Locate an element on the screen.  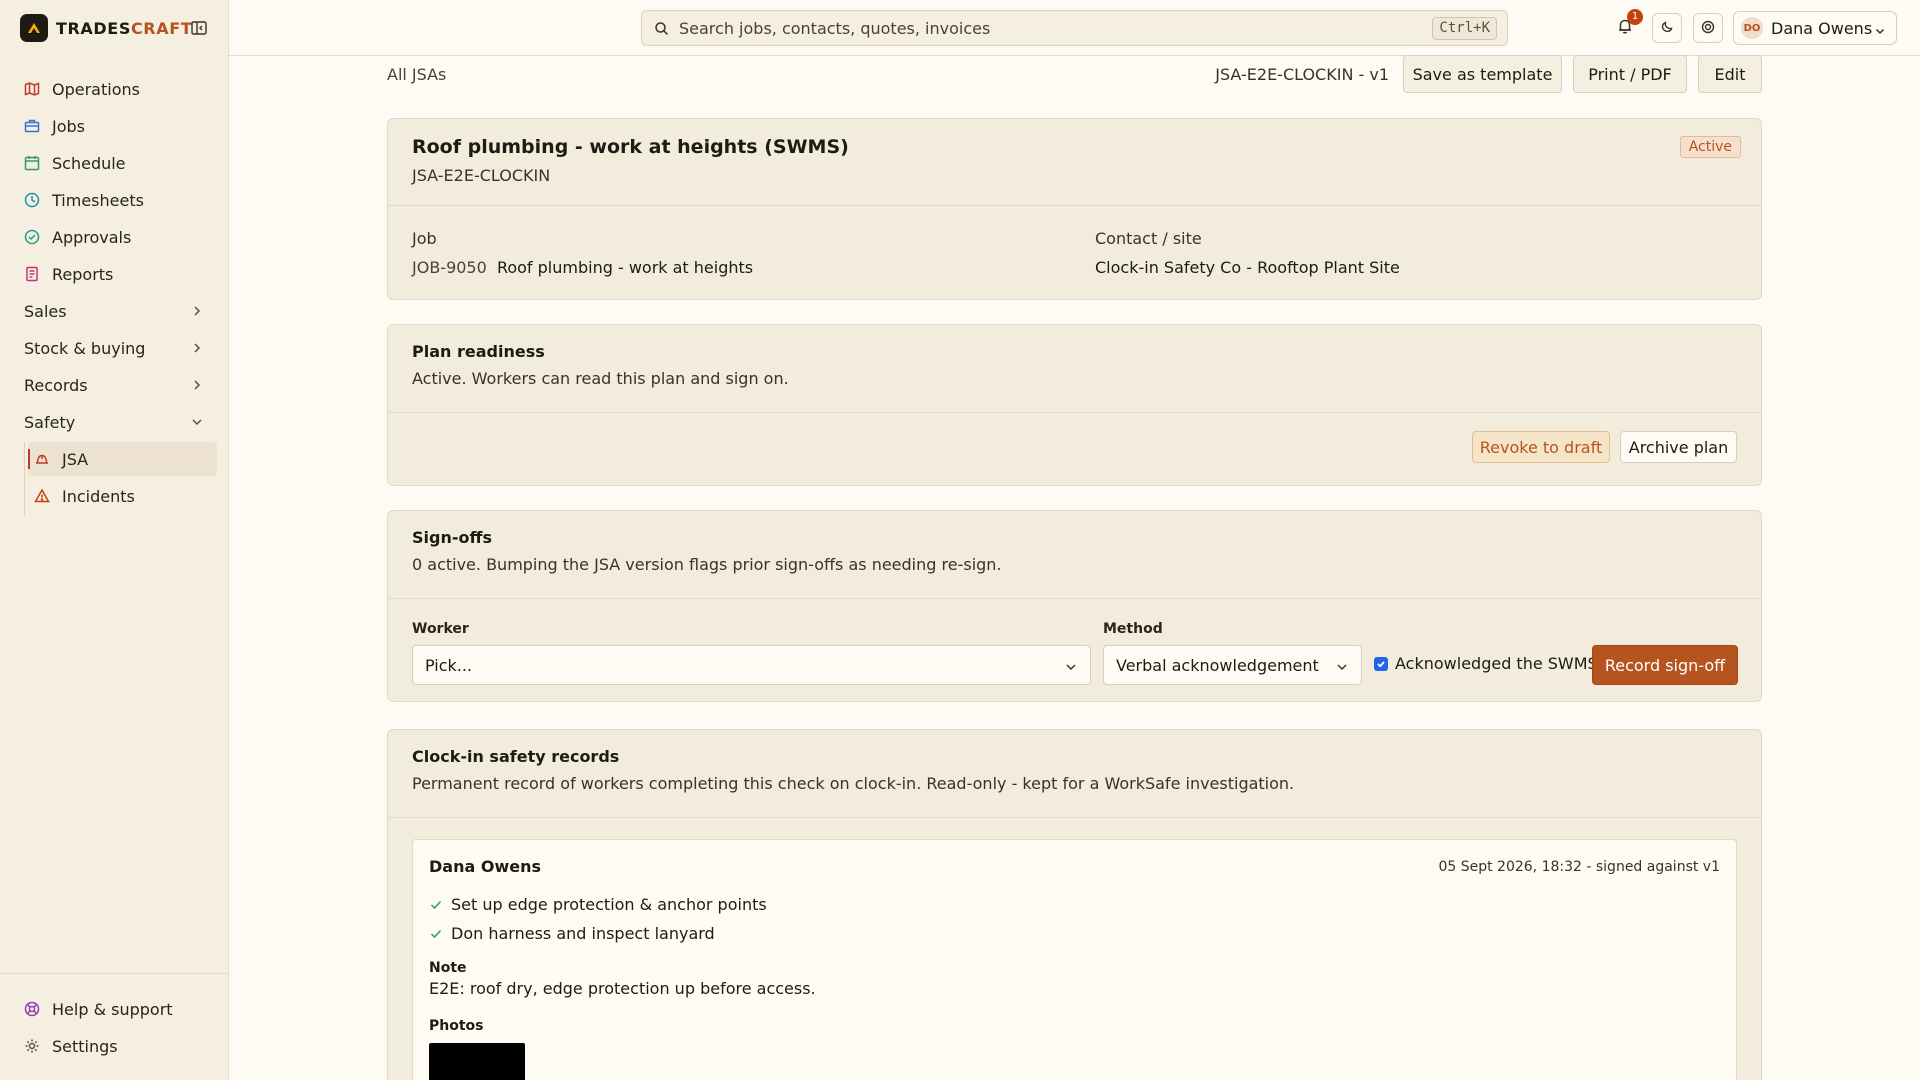
theme-toggle-button is located at coordinates (1667, 28).